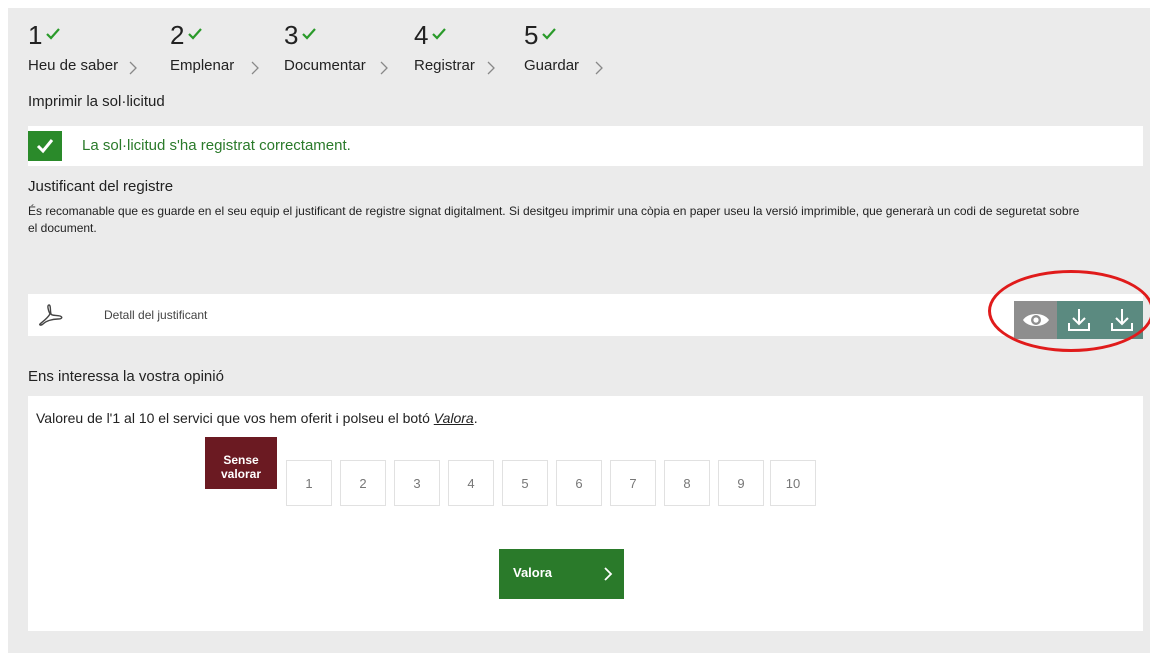 The height and width of the screenshot is (657, 1150). What do you see at coordinates (525, 483) in the screenshot?
I see `score-button-5: 5` at bounding box center [525, 483].